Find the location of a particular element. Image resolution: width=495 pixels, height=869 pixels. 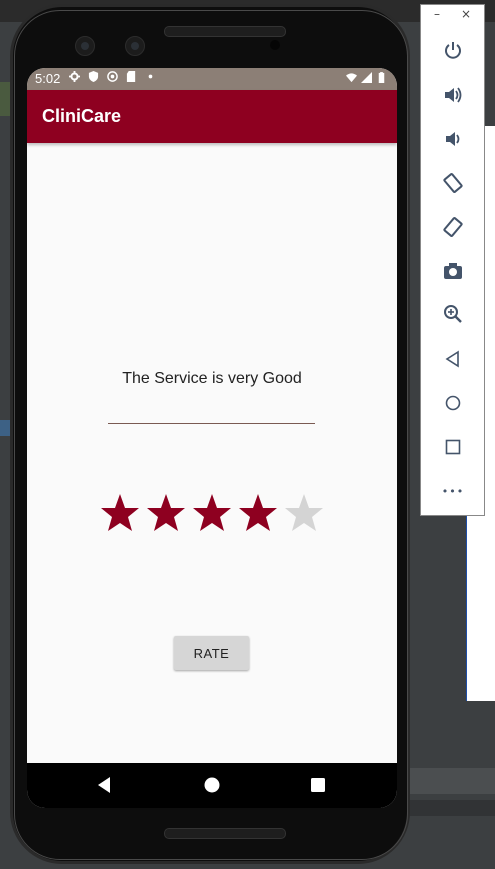

volume-up-icon is located at coordinates (453, 95).